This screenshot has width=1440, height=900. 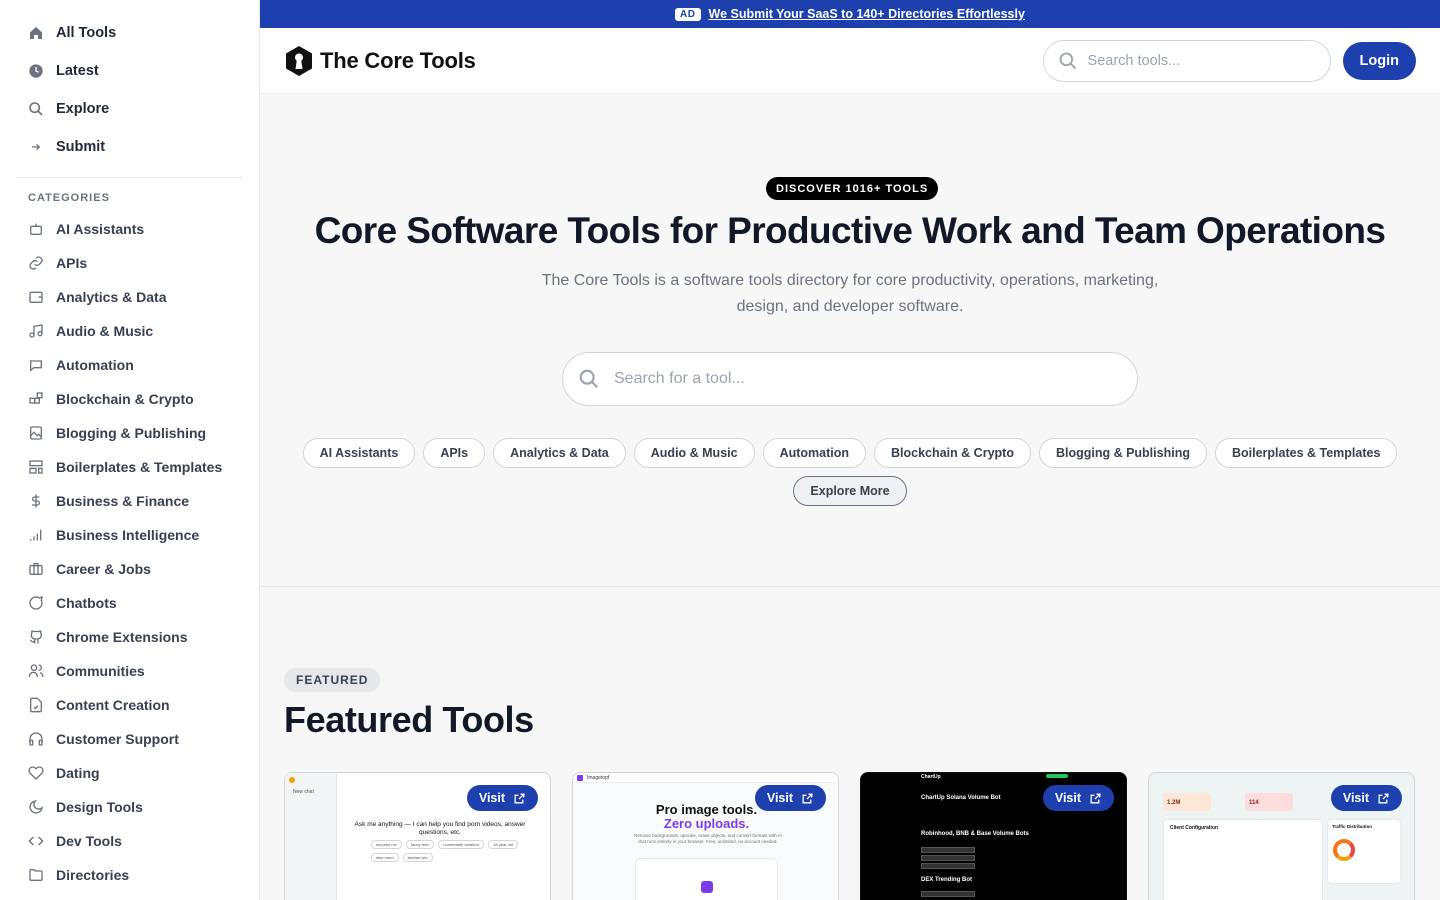 What do you see at coordinates (36, 569) in the screenshot?
I see `briefcase-icon` at bounding box center [36, 569].